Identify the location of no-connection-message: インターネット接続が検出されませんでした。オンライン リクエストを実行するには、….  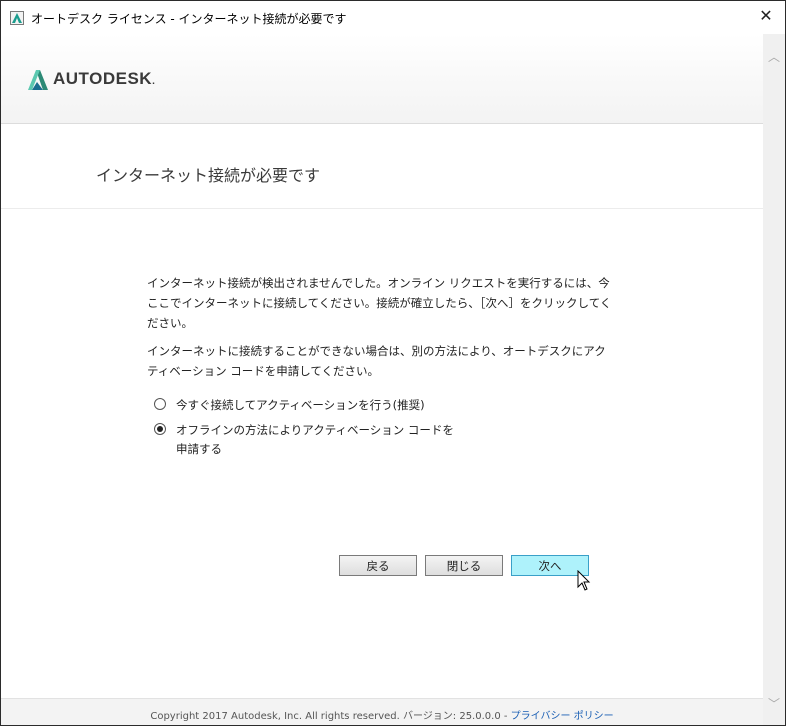
(379, 303).